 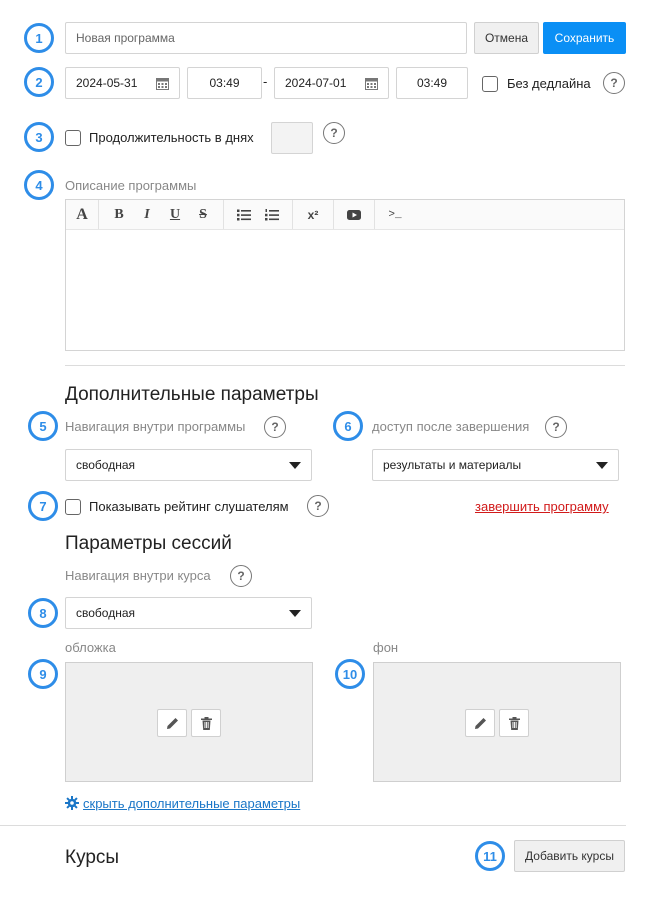 What do you see at coordinates (244, 214) in the screenshot?
I see `bullet-list-icon` at bounding box center [244, 214].